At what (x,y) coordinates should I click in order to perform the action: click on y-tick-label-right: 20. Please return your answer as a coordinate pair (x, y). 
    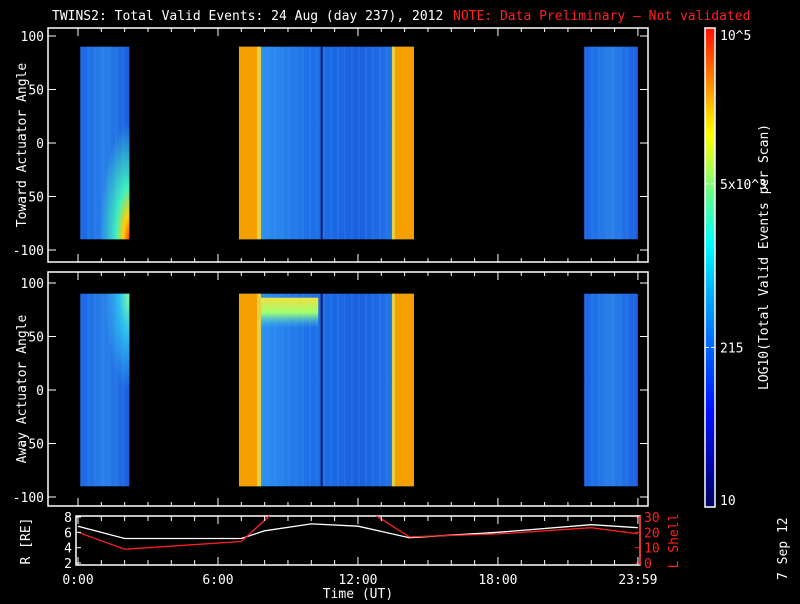
    Looking at the image, I should click on (652, 533).